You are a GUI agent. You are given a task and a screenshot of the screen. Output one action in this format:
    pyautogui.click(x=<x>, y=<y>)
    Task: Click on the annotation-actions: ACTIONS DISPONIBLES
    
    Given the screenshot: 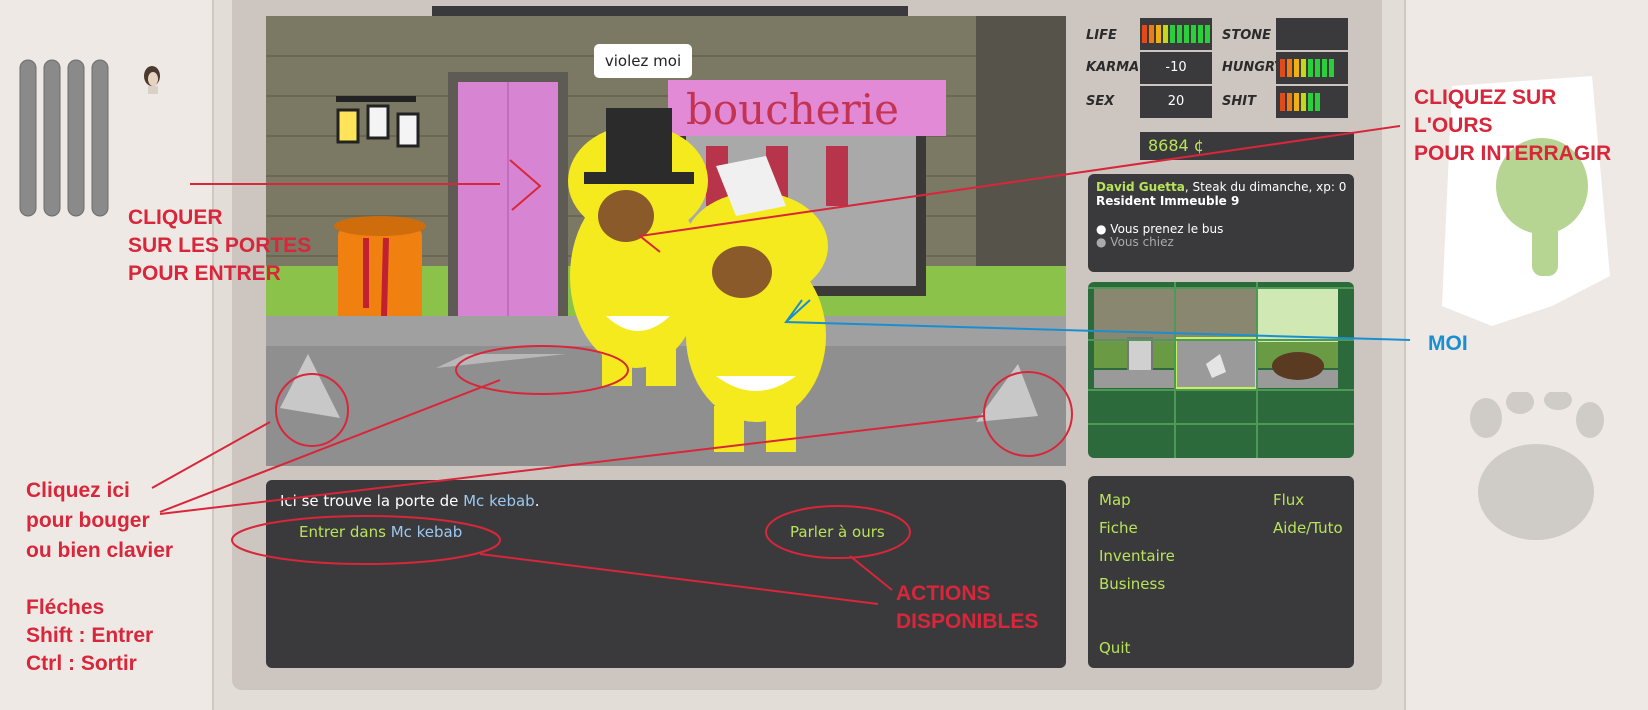 What is the action you would take?
    pyautogui.click(x=967, y=607)
    